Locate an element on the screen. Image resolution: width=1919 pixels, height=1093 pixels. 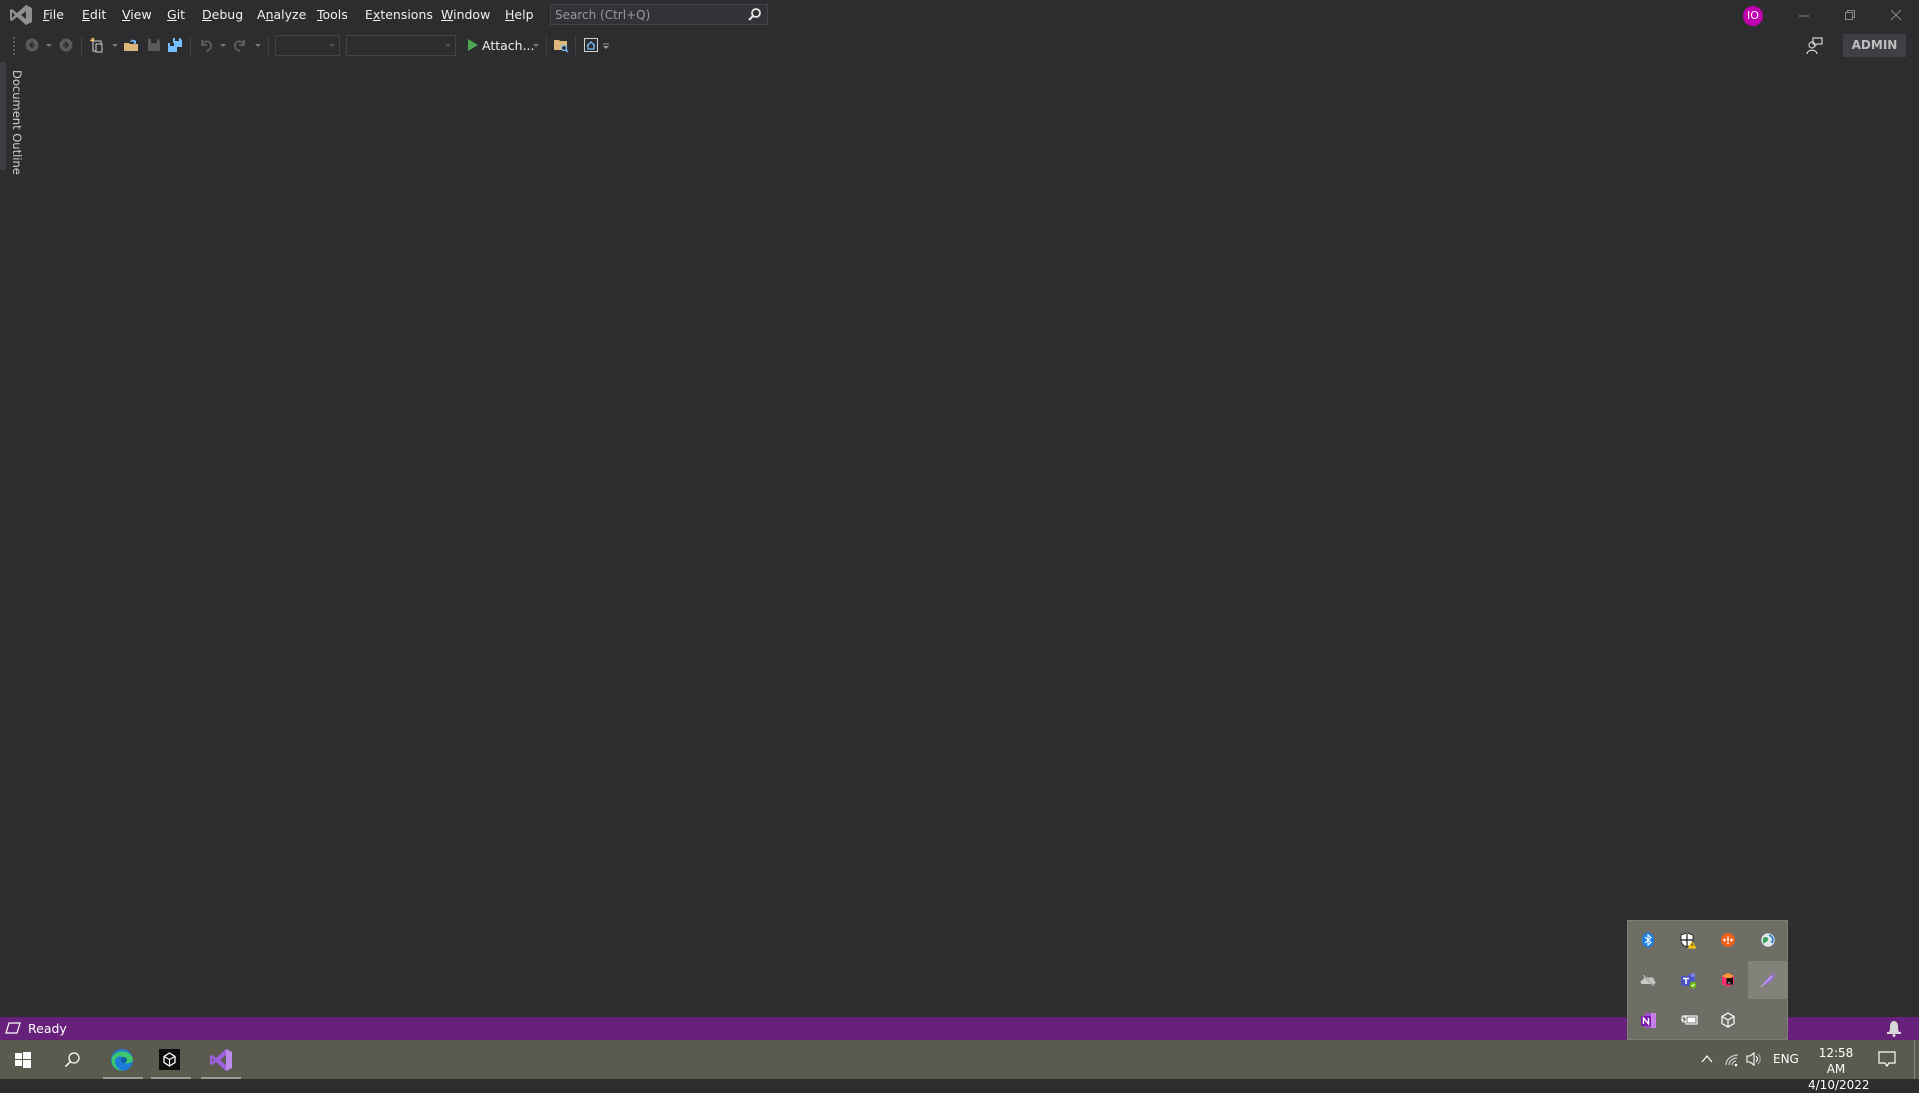
tray-item-battery is located at coordinates (1688, 1020).